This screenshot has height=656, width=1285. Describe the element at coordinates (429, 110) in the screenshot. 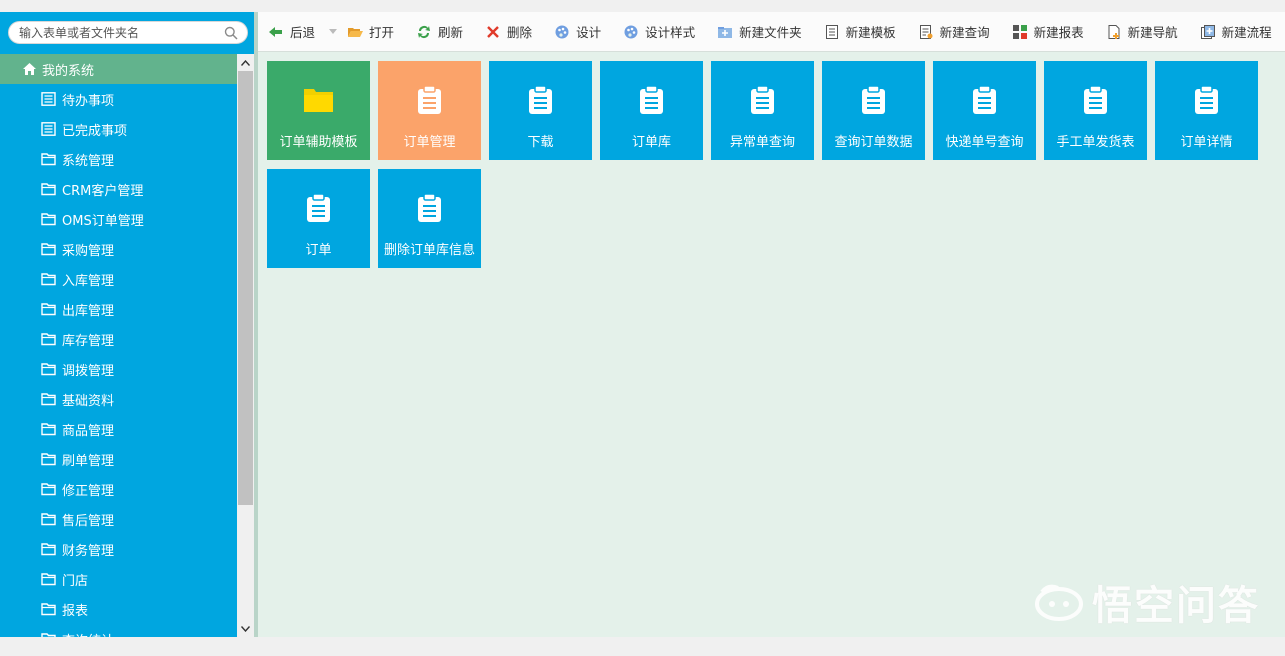

I see `tile: 订单管理` at that location.